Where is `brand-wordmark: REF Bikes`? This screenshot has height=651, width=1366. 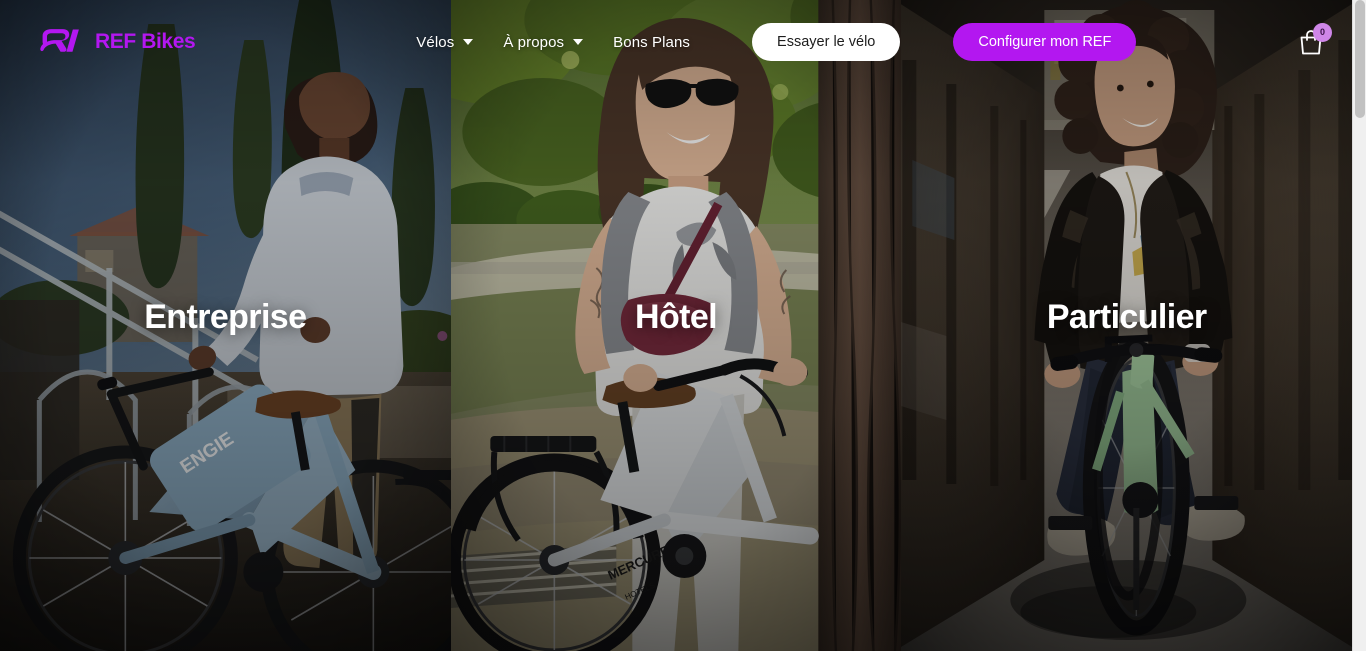 brand-wordmark: REF Bikes is located at coordinates (145, 41).